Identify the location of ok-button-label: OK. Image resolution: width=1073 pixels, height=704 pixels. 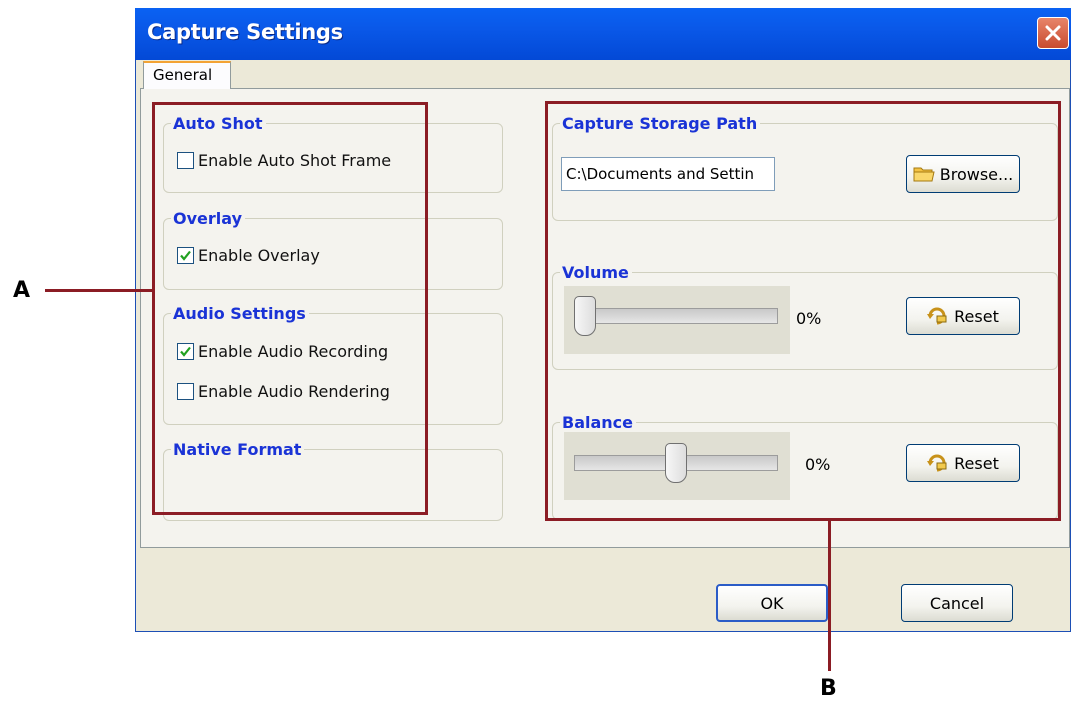
(772, 603).